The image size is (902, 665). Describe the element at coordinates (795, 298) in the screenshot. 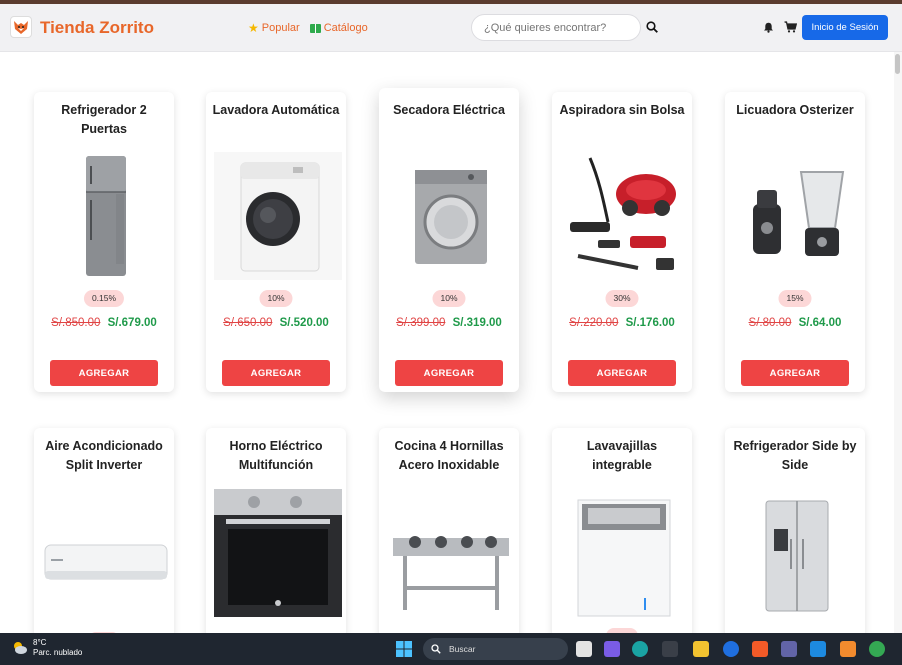

I see `discount-badge: 15%` at that location.